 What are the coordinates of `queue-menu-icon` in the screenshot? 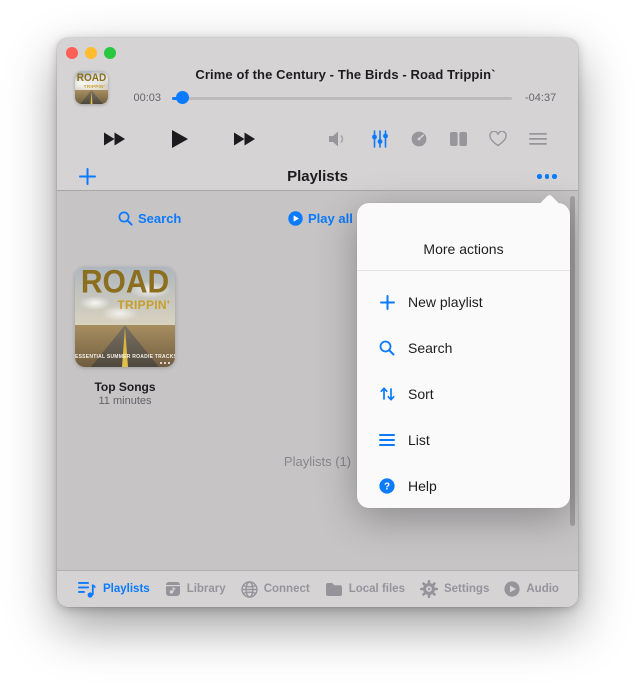 It's located at (538, 139).